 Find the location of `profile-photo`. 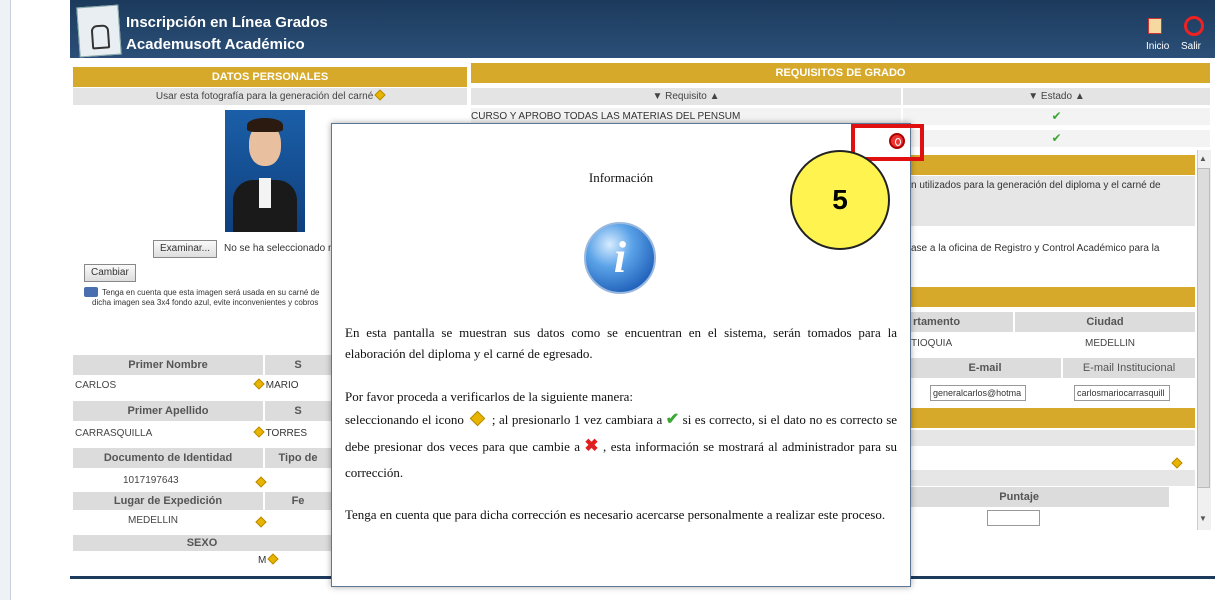

profile-photo is located at coordinates (265, 171).